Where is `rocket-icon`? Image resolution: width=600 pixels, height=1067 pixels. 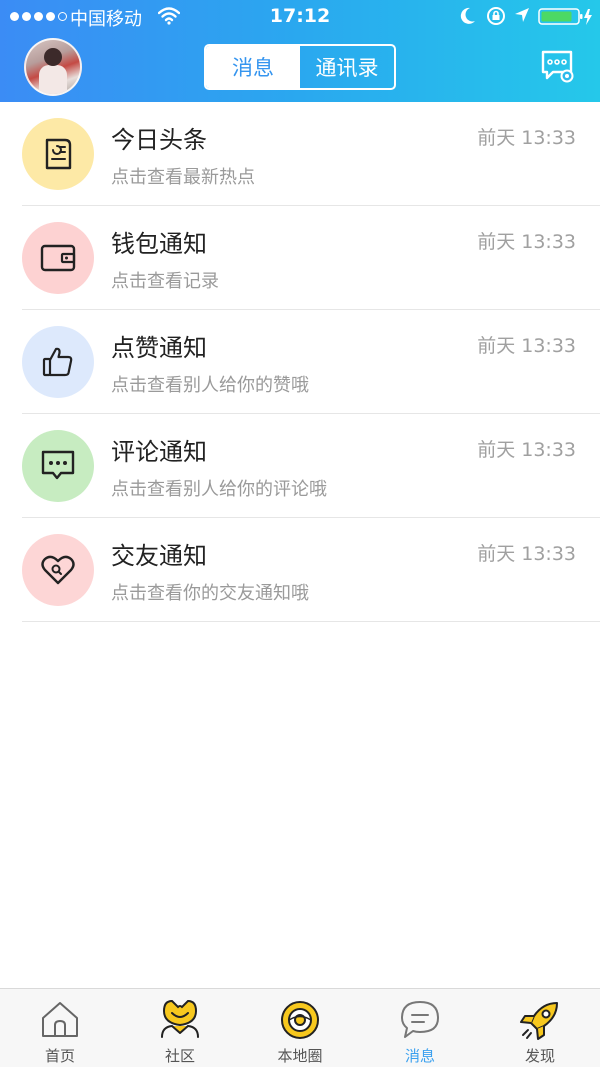
rocket-icon is located at coordinates (539, 1021).